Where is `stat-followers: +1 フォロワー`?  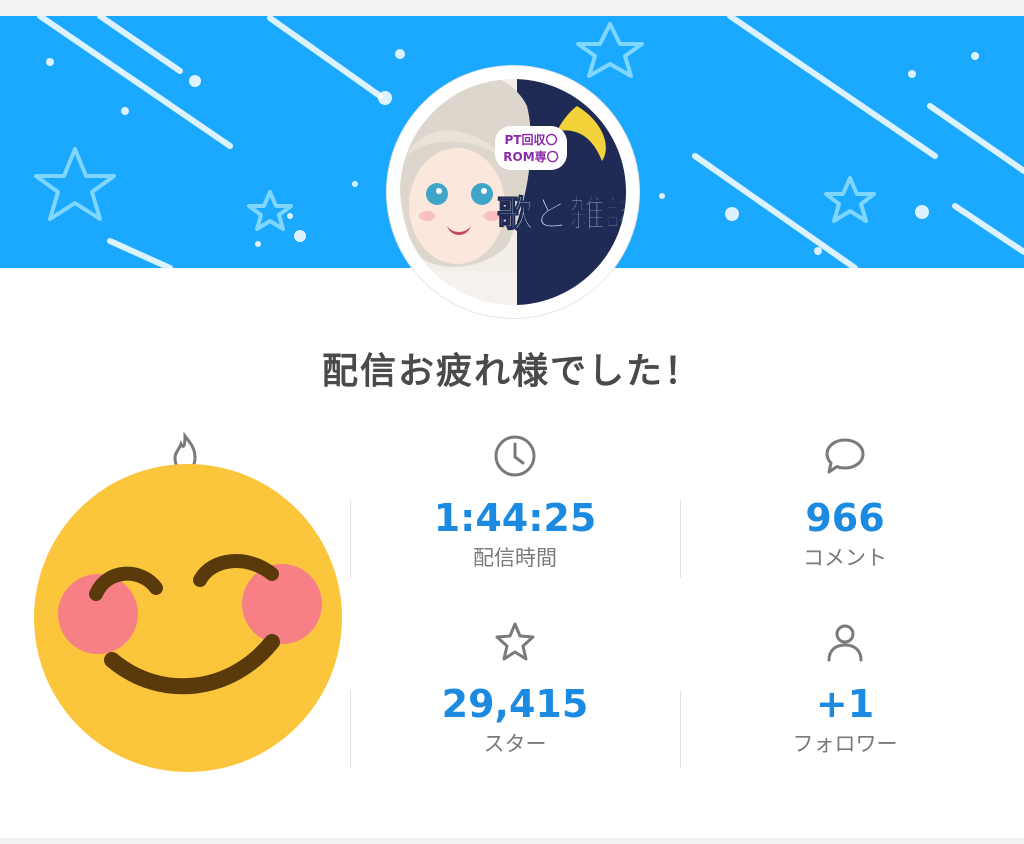
stat-followers: +1 フォロワー is located at coordinates (845, 688).